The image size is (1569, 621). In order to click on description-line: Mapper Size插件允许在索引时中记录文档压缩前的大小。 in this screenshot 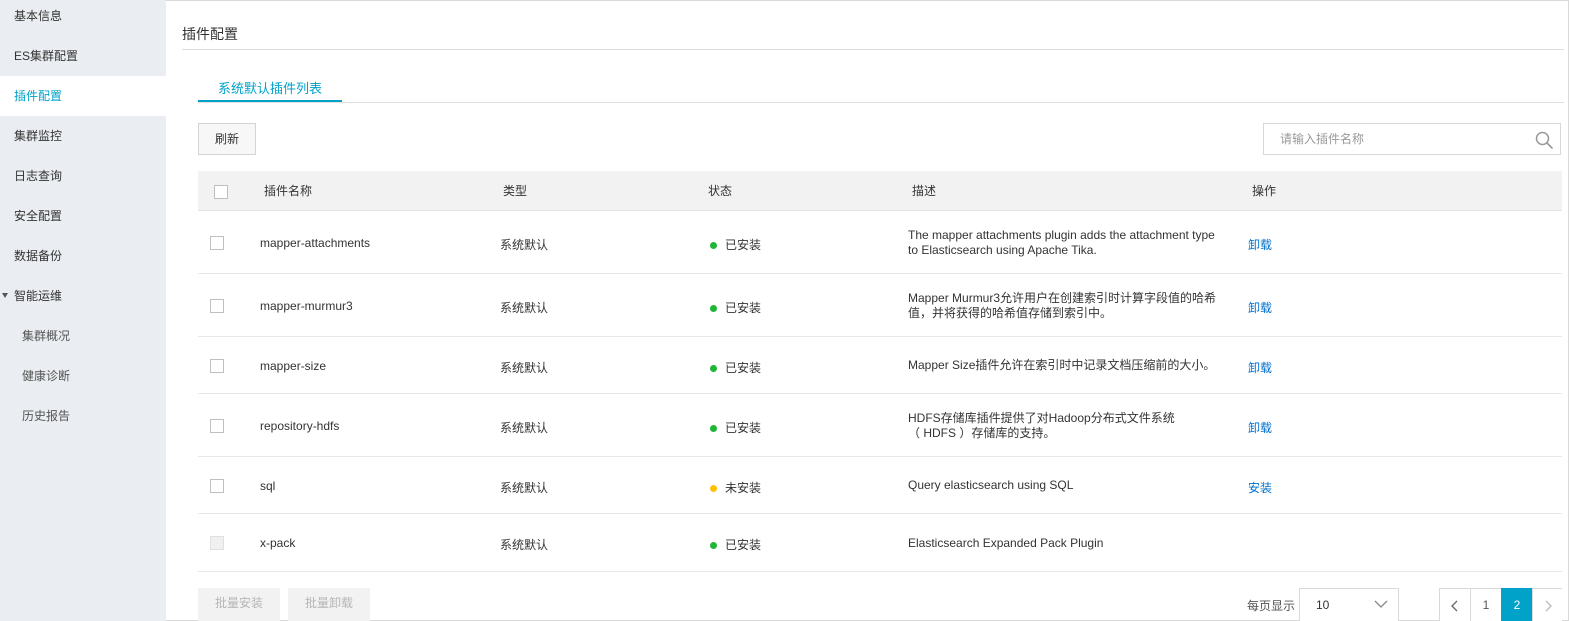, I will do `click(1062, 365)`.